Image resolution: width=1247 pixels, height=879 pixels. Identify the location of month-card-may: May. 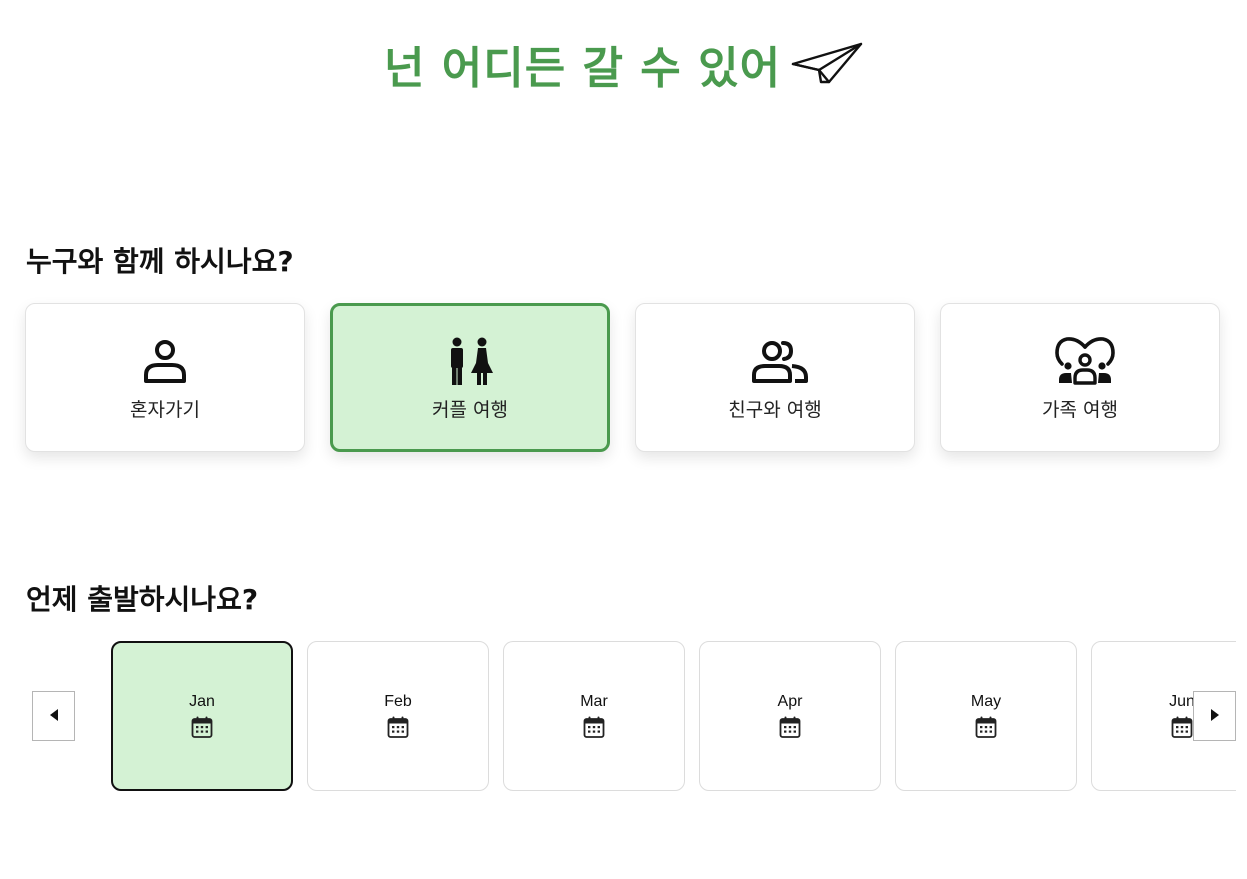
(986, 716).